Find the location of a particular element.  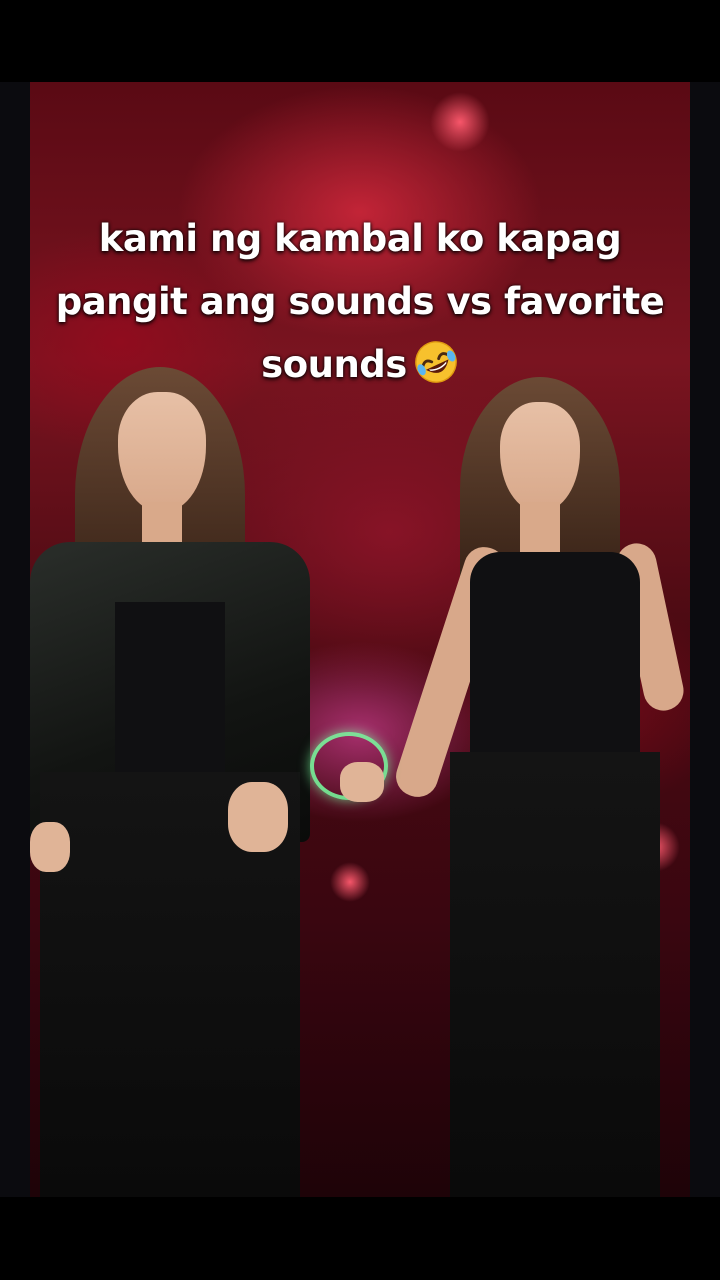

caption-line-3-text: sounds is located at coordinates (334, 364).